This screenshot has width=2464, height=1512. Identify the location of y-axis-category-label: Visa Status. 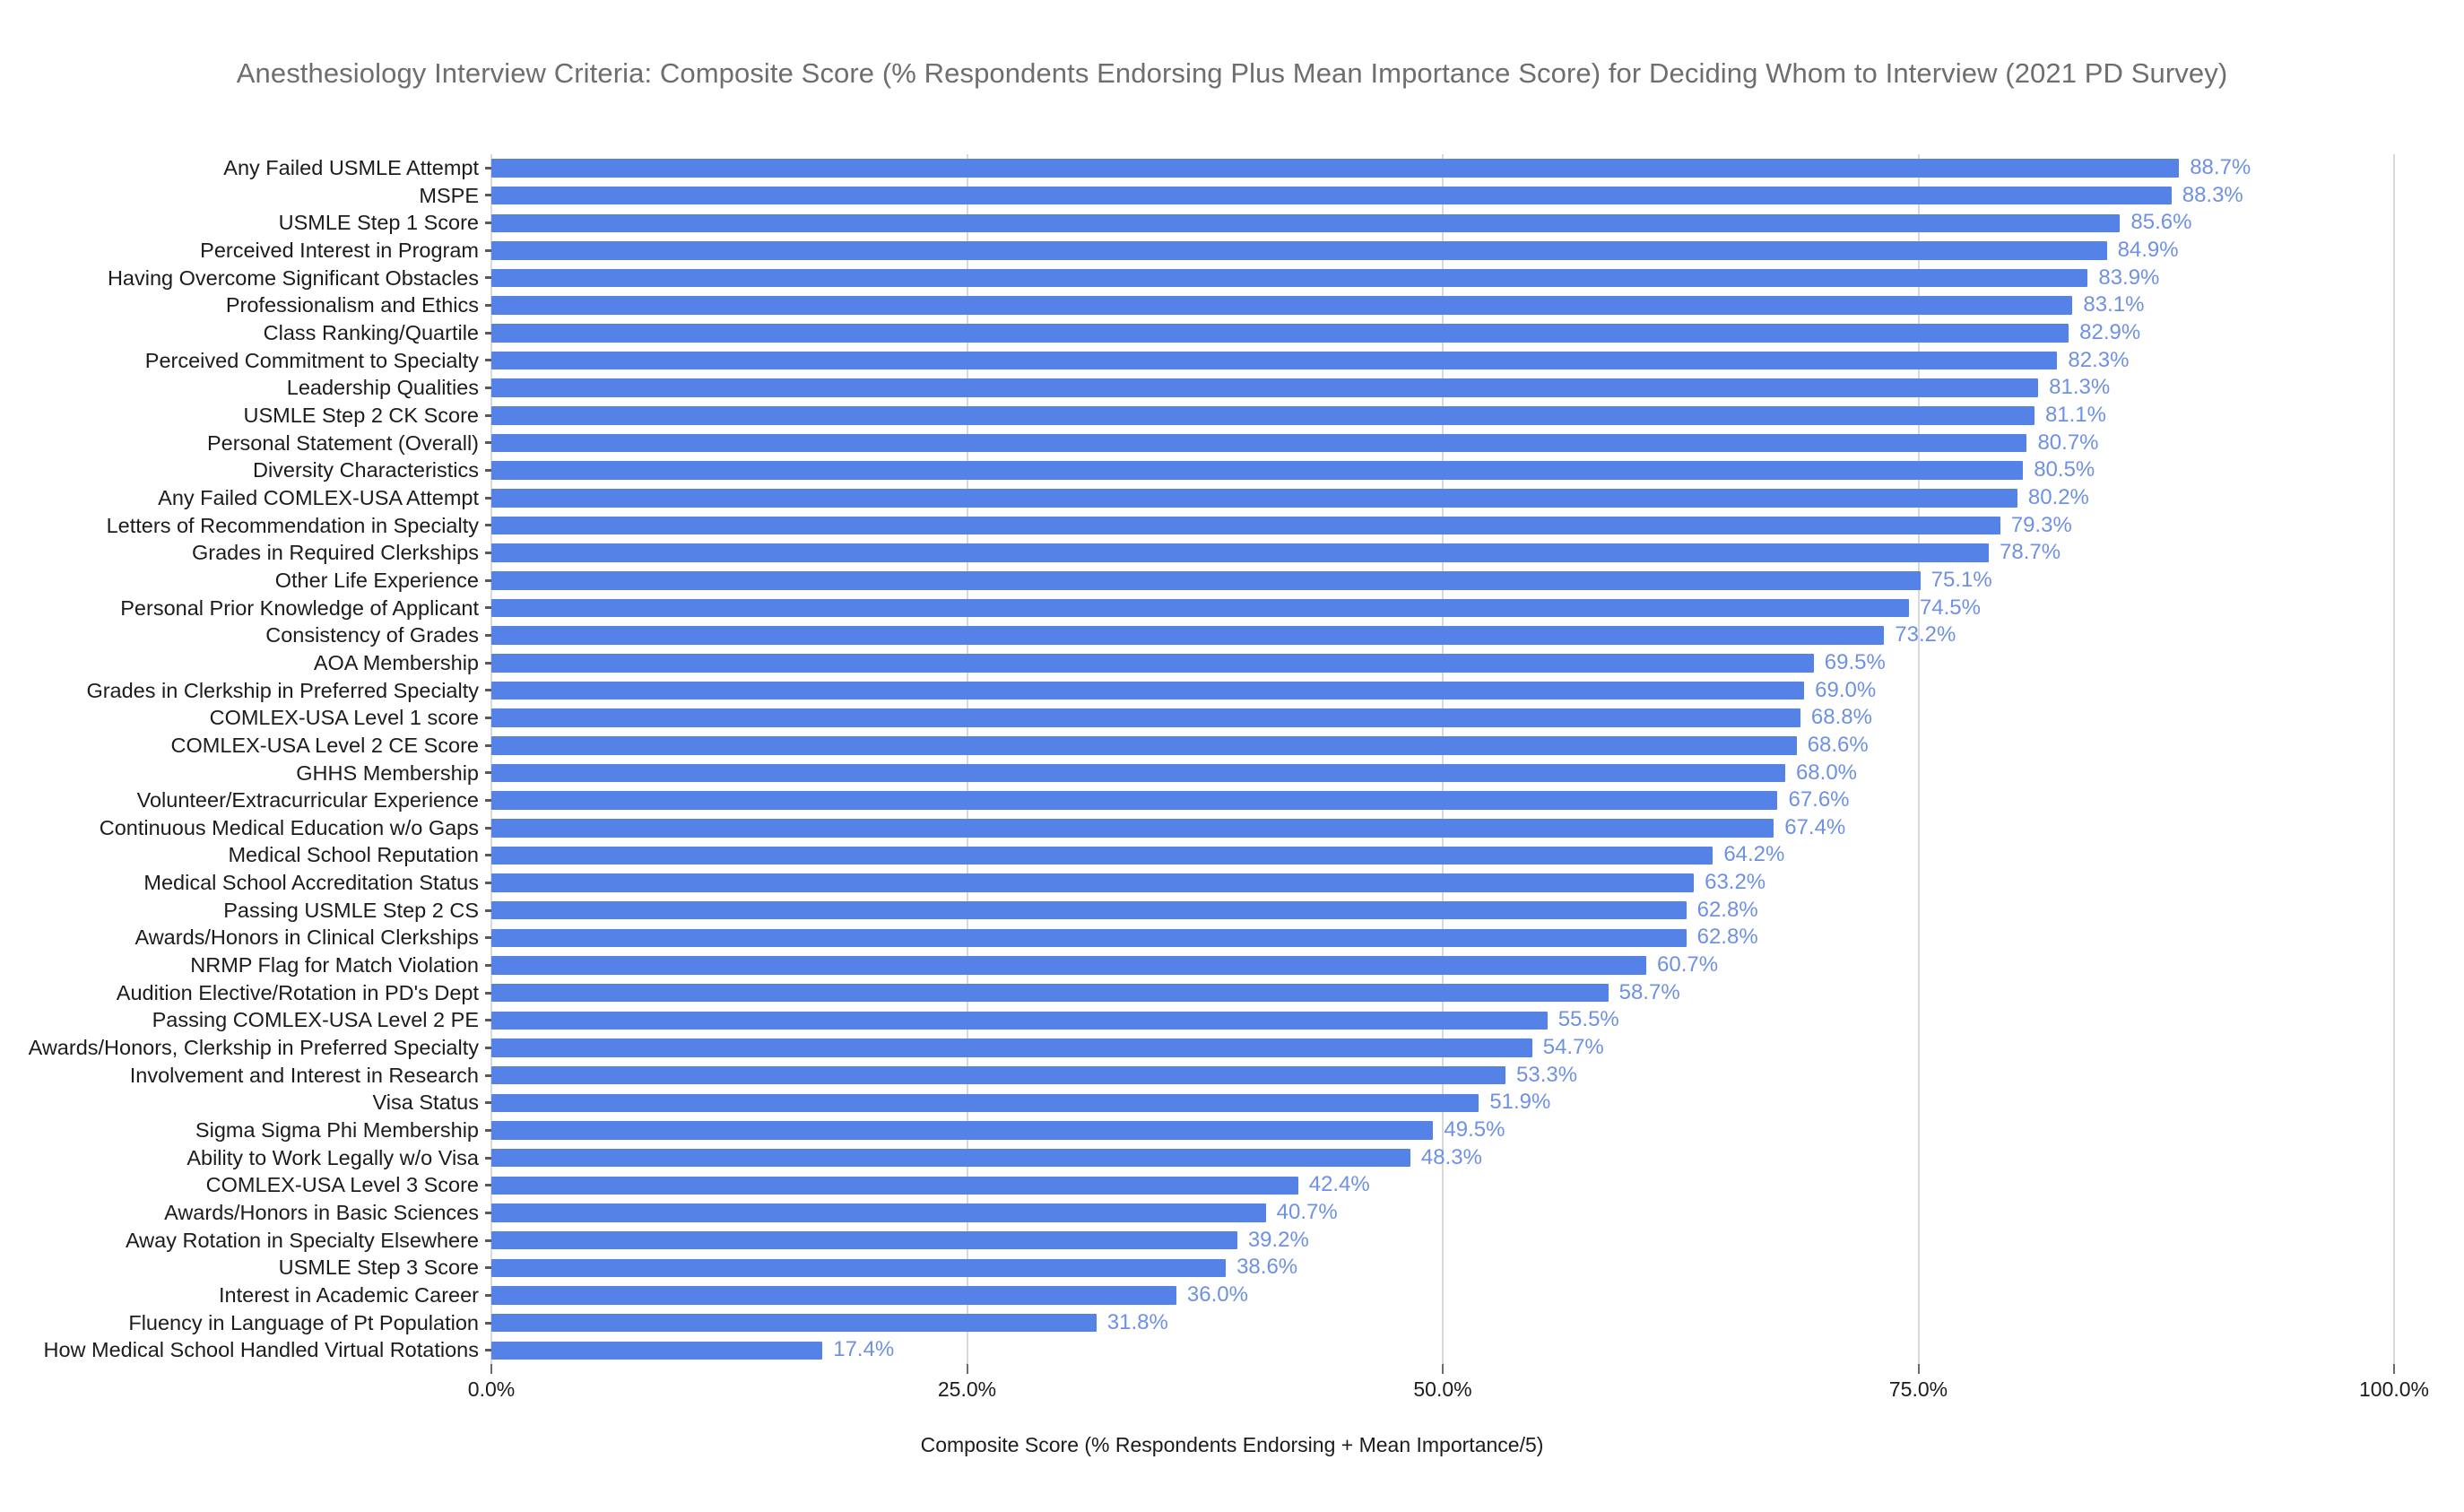
(425, 1103).